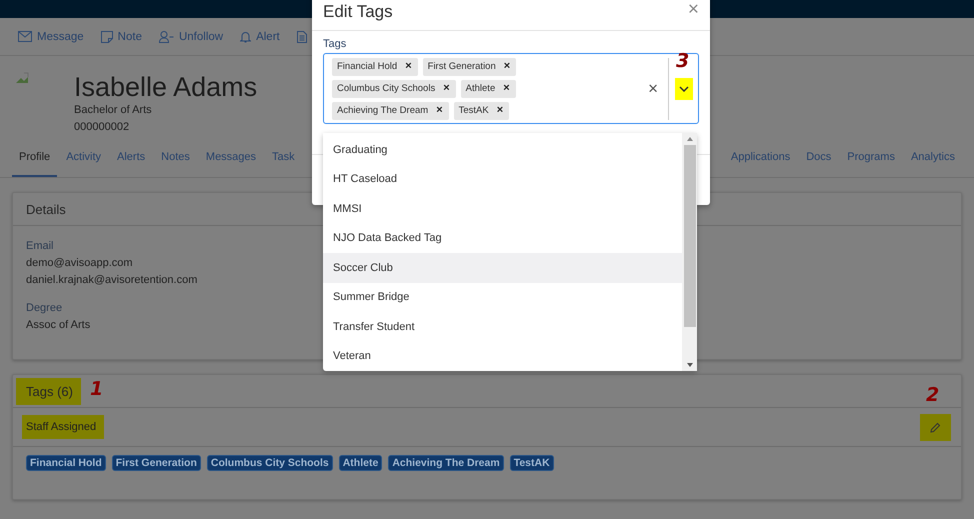  What do you see at coordinates (335, 44) in the screenshot?
I see `field-label: Tags` at bounding box center [335, 44].